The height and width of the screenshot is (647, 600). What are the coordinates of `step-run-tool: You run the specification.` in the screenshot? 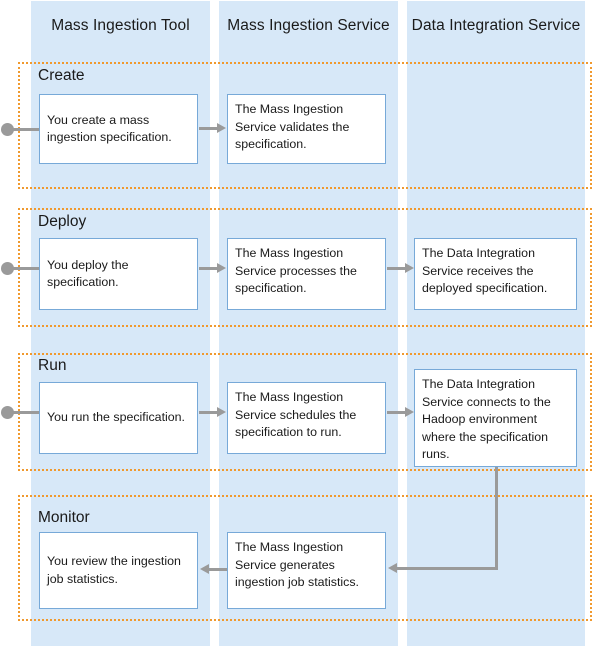 It's located at (118, 418).